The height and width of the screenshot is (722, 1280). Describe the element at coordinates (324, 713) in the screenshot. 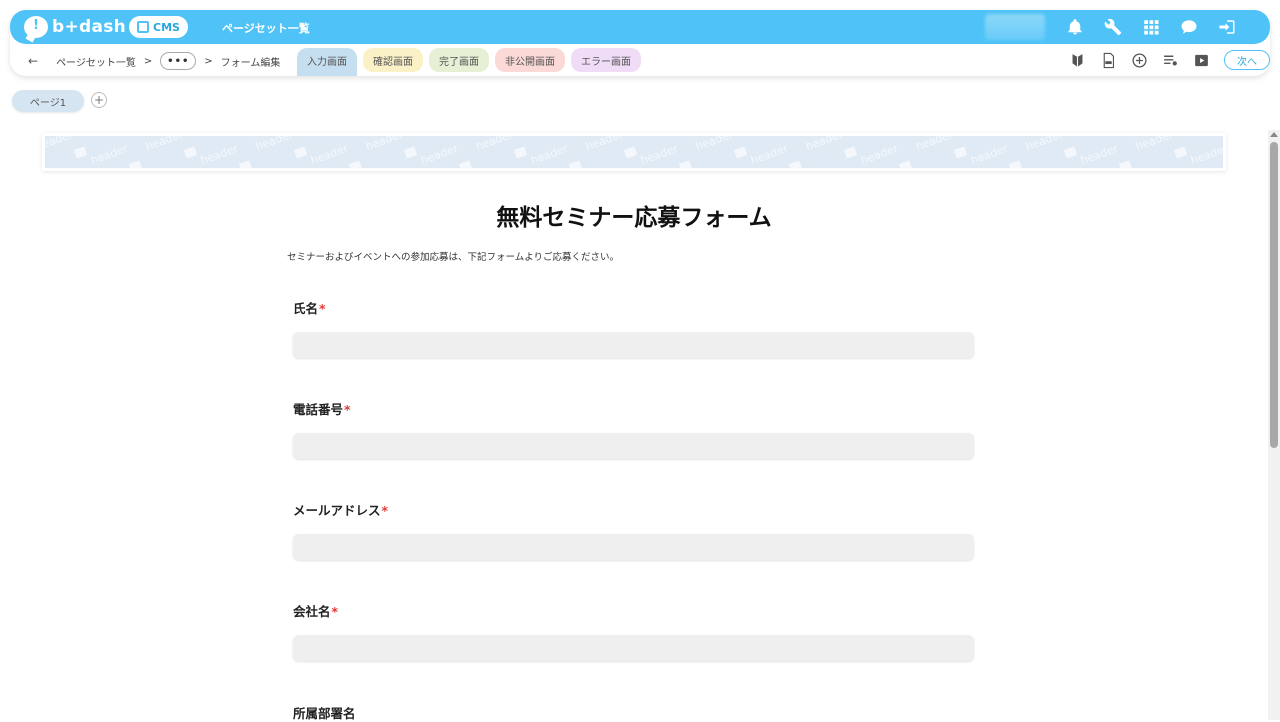

I see `field-label-department: 所属部署名` at that location.